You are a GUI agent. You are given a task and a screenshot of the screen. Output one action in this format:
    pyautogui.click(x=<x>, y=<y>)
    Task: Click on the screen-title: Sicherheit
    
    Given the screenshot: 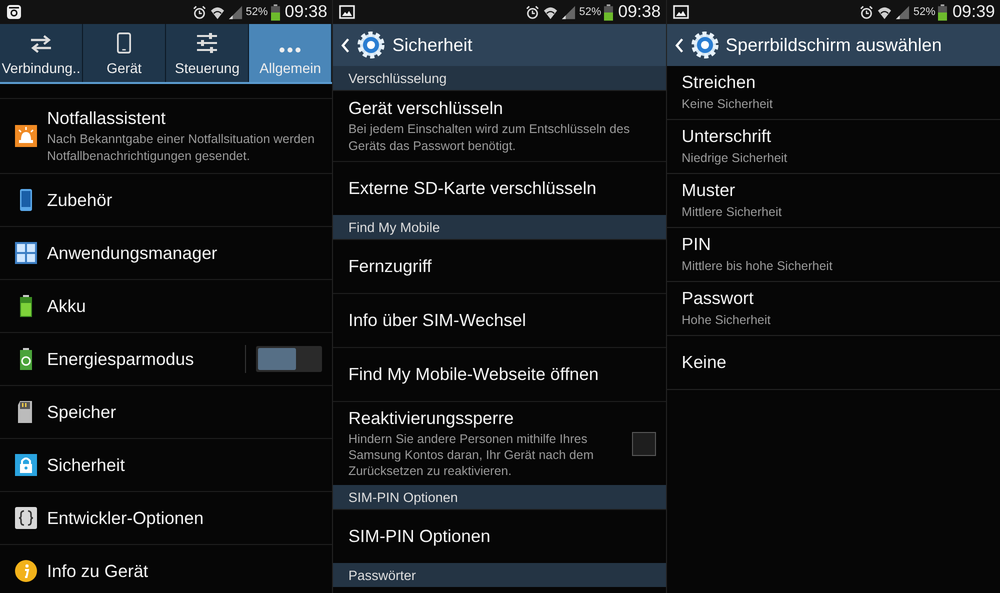 What is the action you would take?
    pyautogui.click(x=432, y=45)
    